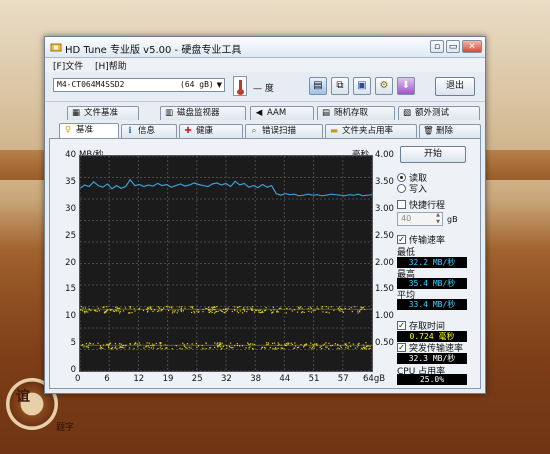 The height and width of the screenshot is (454, 550). What do you see at coordinates (282, 113) in the screenshot?
I see `tab-aam: ◀ AAM` at bounding box center [282, 113].